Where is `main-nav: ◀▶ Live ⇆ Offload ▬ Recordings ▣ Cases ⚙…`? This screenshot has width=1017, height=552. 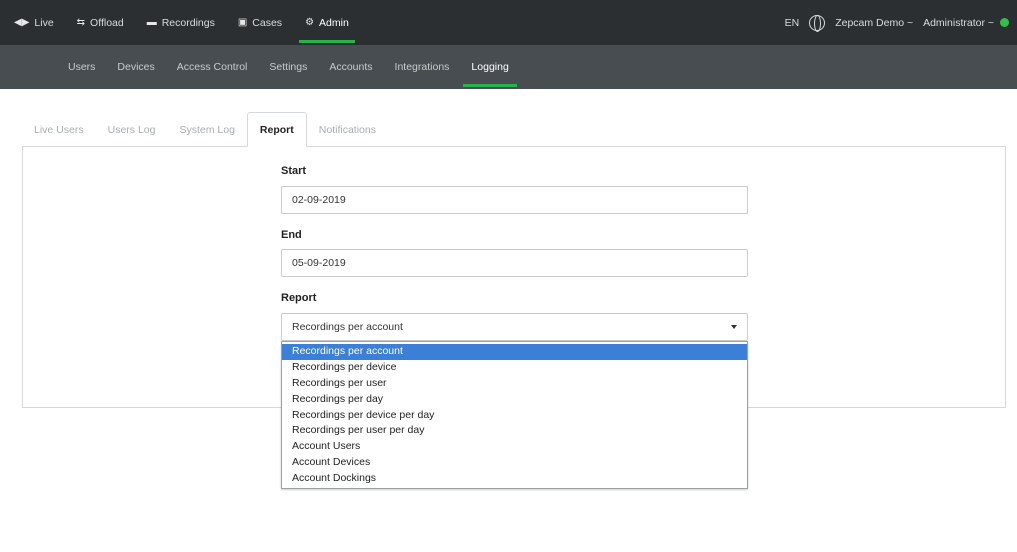
main-nav: ◀▶ Live ⇆ Offload ▬ Recordings ▣ Cases ⚙… is located at coordinates (186, 22).